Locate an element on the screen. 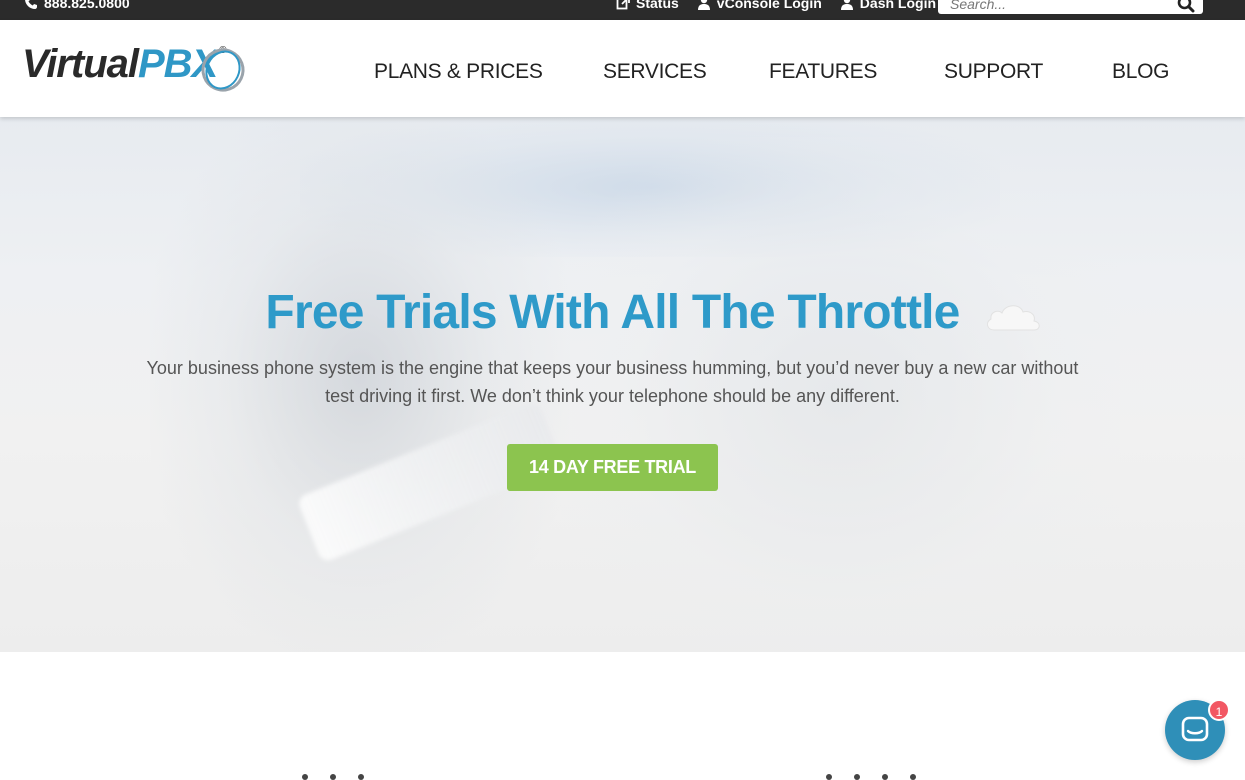 The image size is (1245, 780). dash-login-label: Dash Login is located at coordinates (898, 5).